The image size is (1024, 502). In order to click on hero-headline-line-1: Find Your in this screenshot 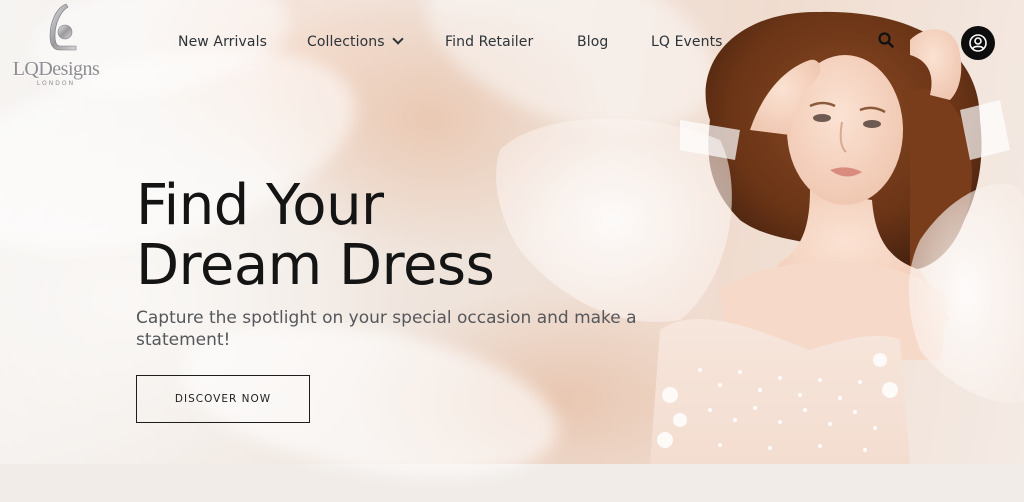, I will do `click(260, 205)`.